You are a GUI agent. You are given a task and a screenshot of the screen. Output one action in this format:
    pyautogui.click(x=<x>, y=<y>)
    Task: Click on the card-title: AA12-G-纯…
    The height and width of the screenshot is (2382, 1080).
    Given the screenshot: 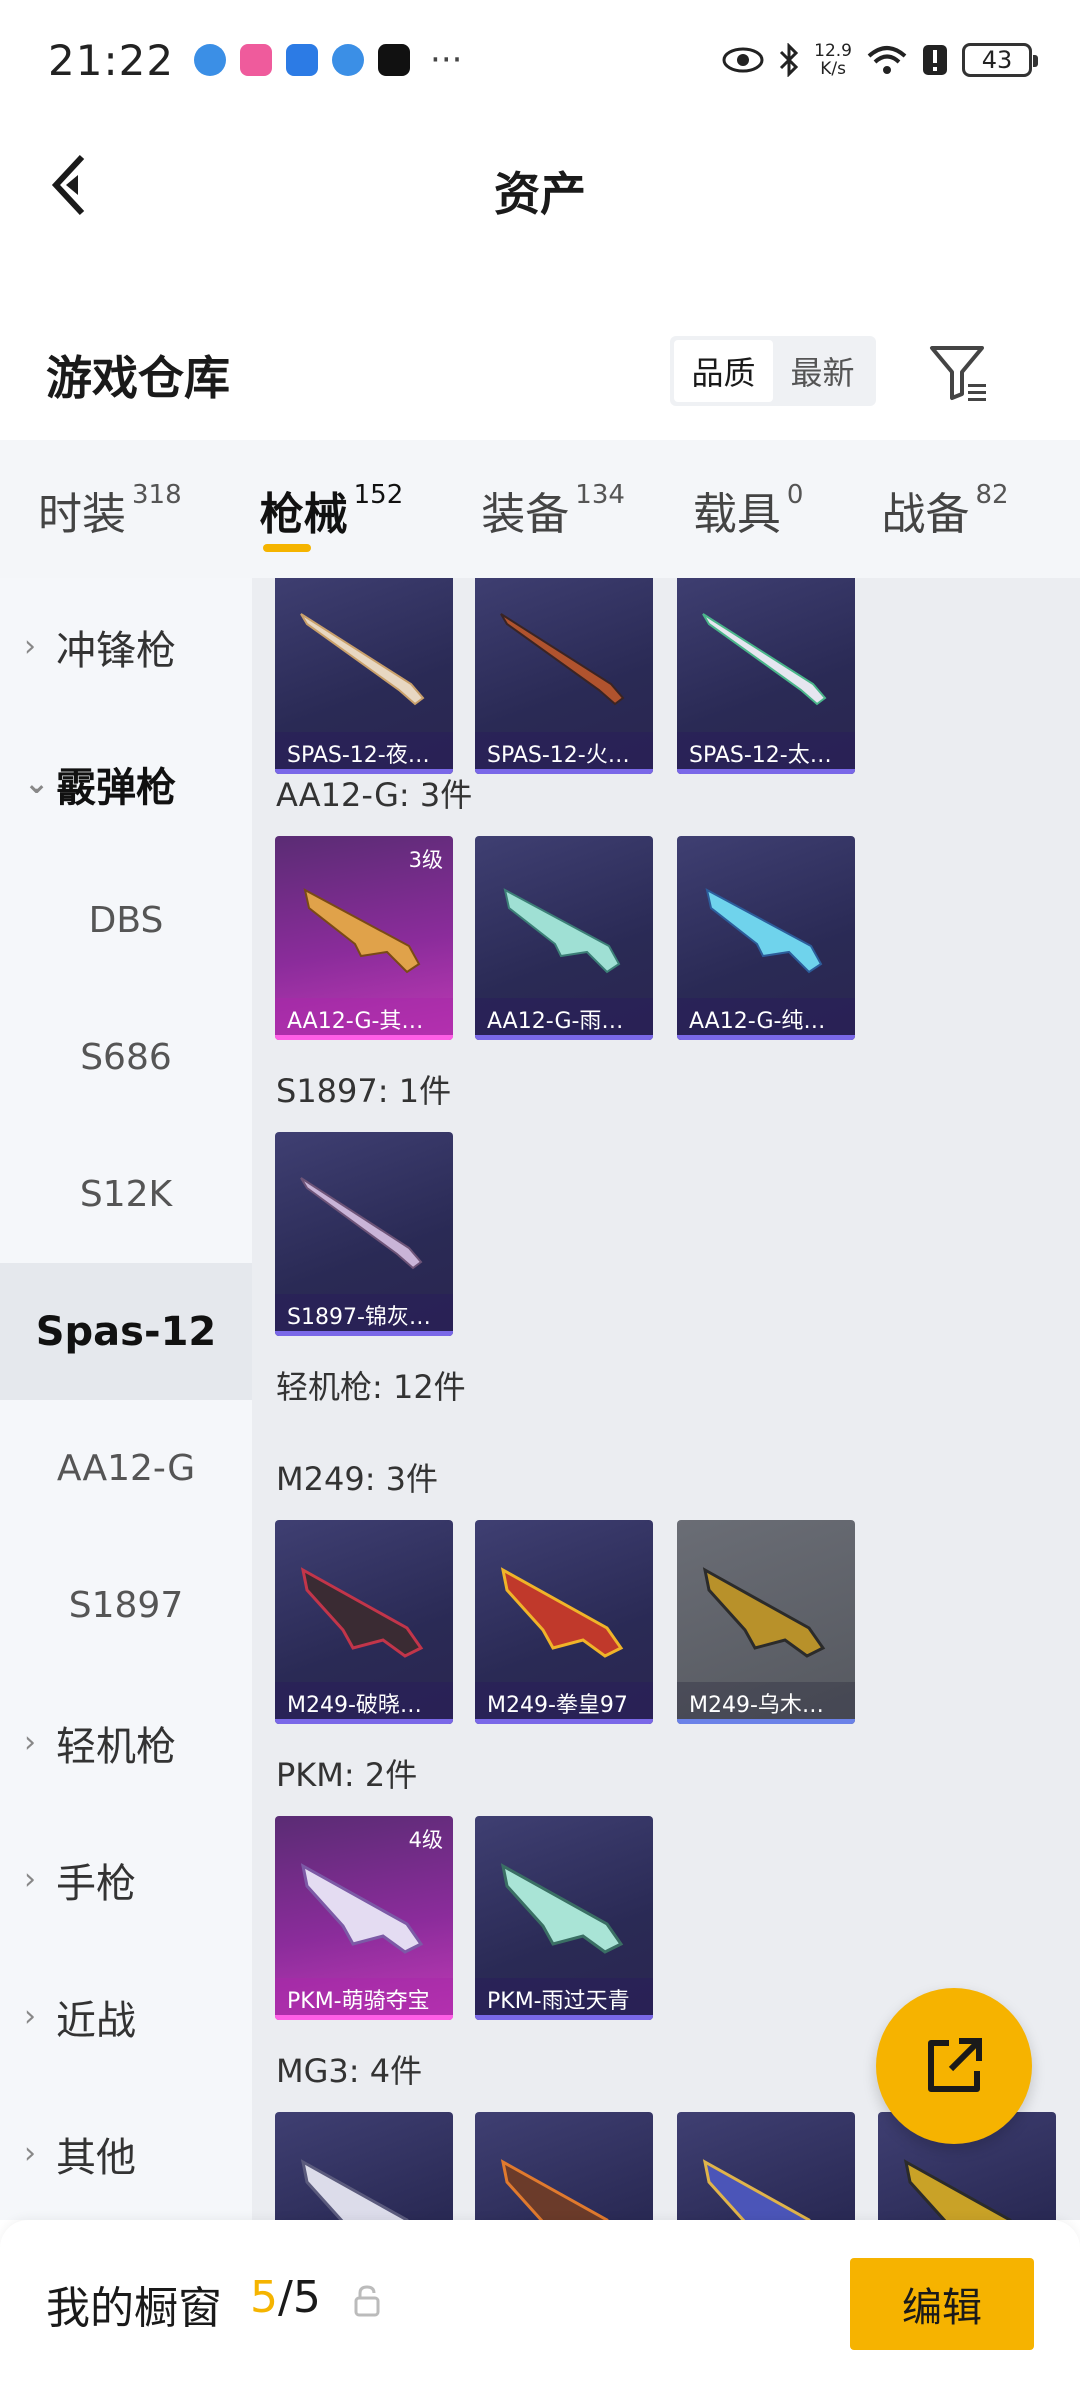 What is the action you would take?
    pyautogui.click(x=757, y=1021)
    